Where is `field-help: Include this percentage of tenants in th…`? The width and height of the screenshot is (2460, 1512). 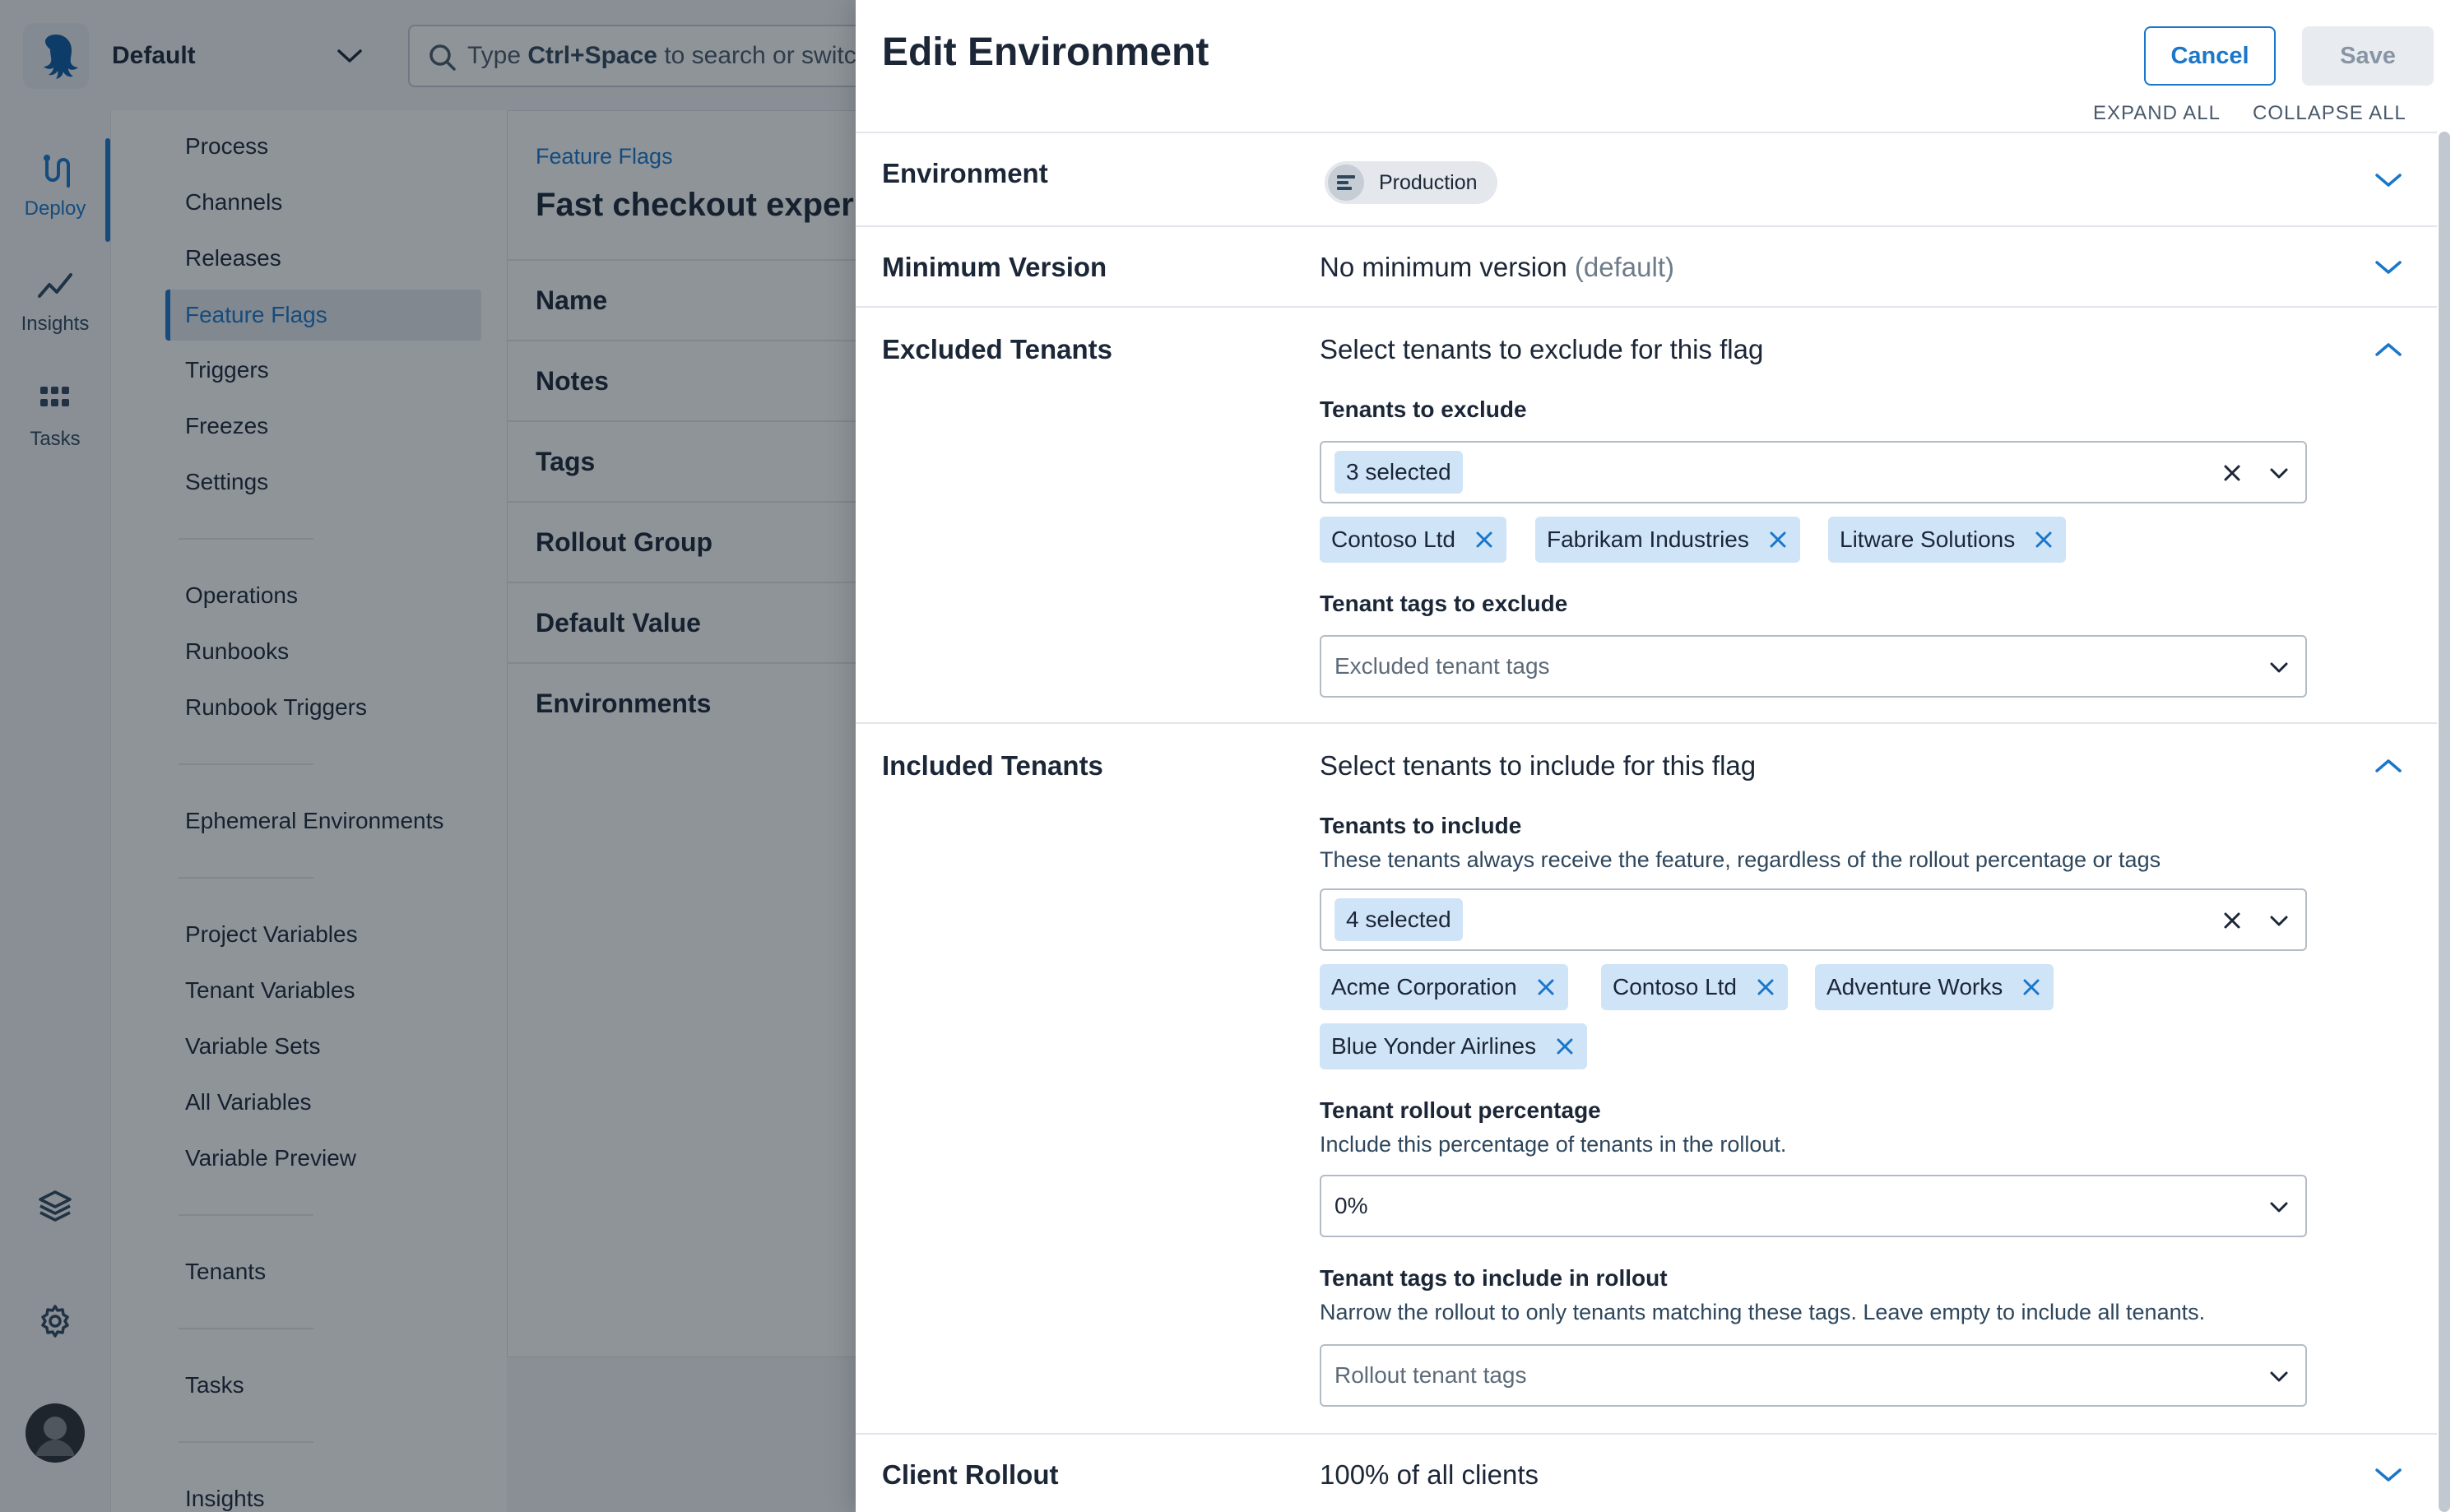 field-help: Include this percentage of tenants in th… is located at coordinates (1553, 1144).